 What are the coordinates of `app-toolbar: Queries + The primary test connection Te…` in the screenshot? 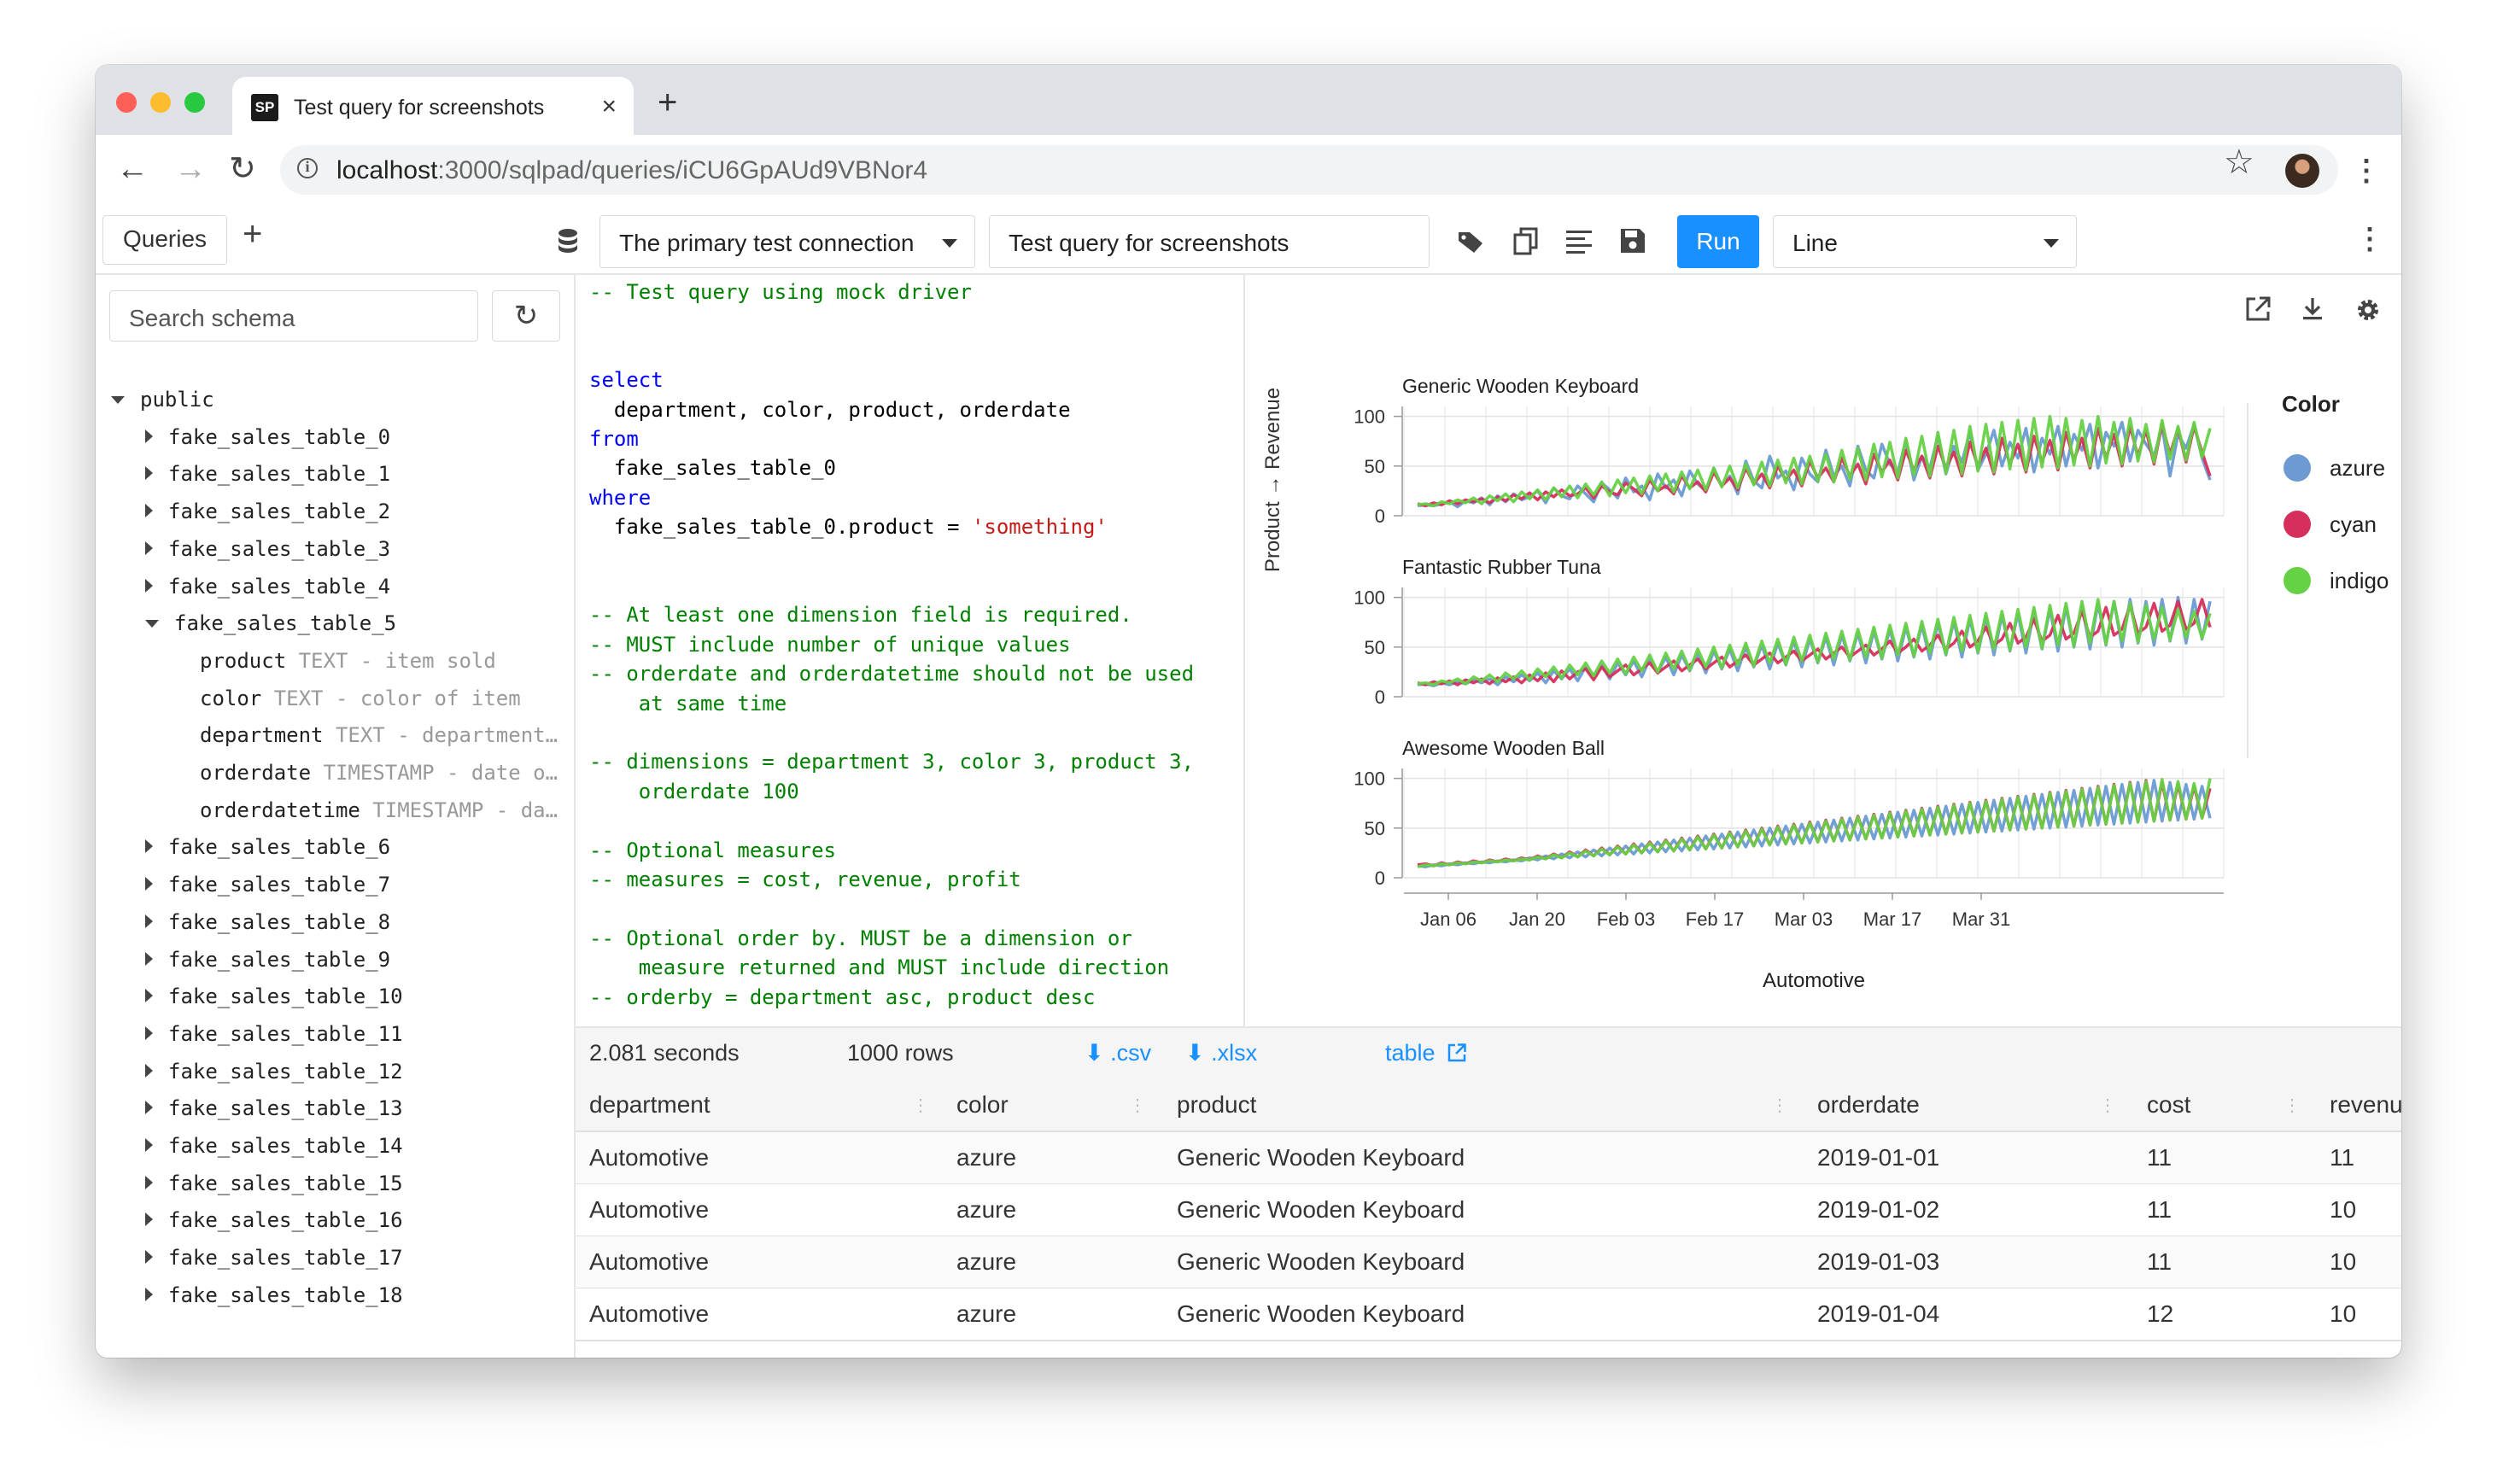 It's located at (1248, 240).